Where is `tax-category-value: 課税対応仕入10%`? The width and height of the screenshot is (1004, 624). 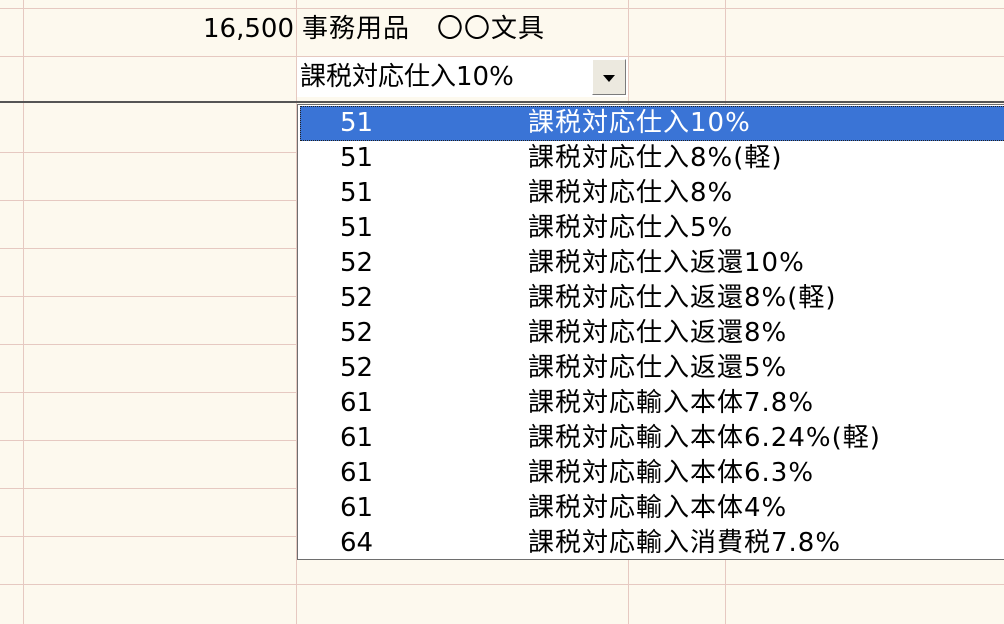 tax-category-value: 課税対応仕入10% is located at coordinates (407, 77).